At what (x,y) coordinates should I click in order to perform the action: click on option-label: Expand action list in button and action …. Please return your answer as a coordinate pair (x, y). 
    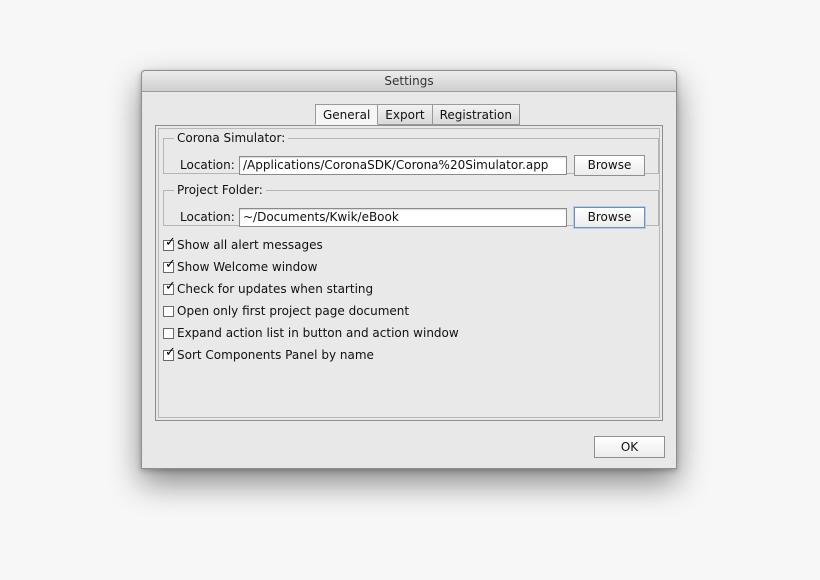
    Looking at the image, I should click on (318, 333).